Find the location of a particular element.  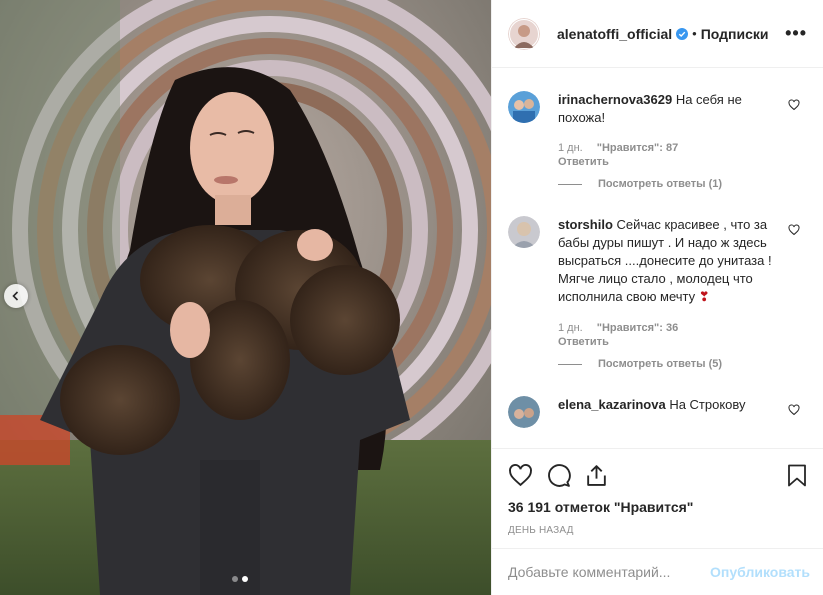

author-avatar is located at coordinates (524, 33).